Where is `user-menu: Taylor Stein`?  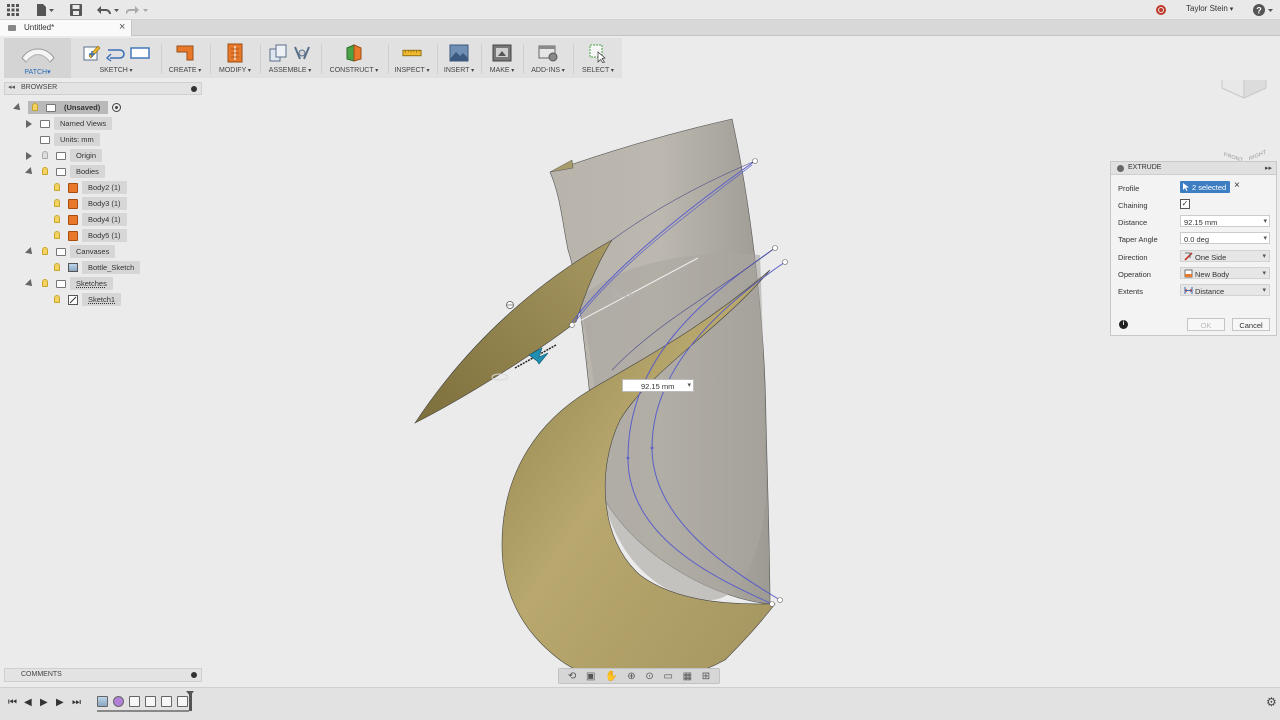
user-menu: Taylor Stein is located at coordinates (1209, 8).